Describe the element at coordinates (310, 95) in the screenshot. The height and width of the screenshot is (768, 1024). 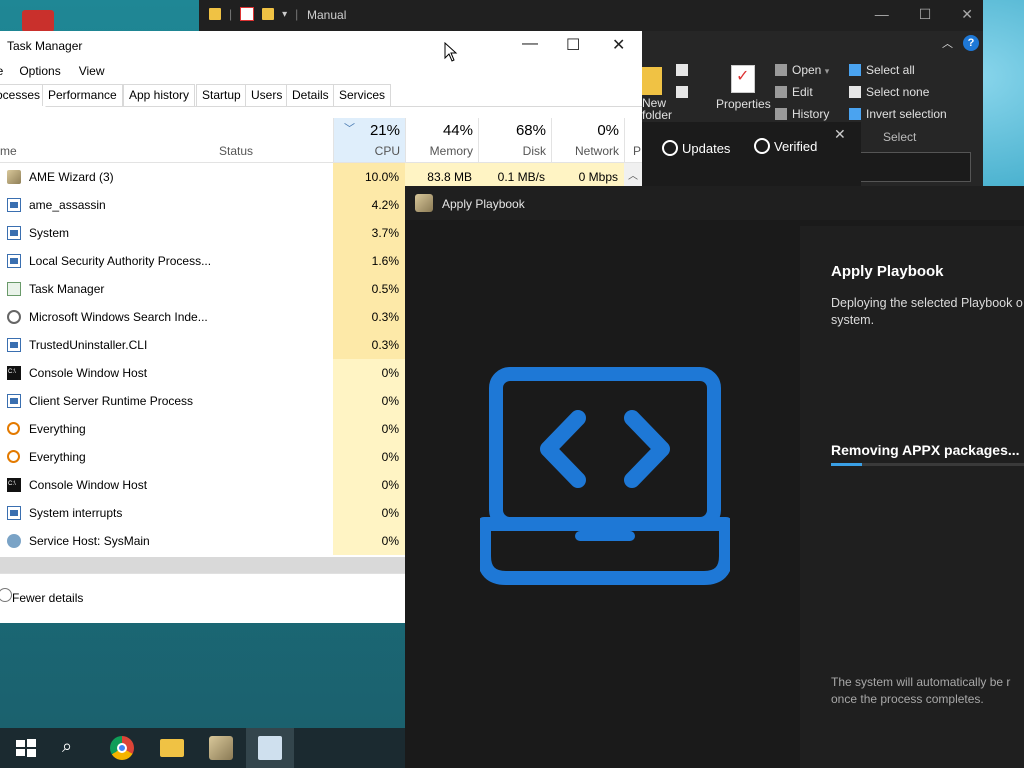
I see `tab-details: Details` at that location.